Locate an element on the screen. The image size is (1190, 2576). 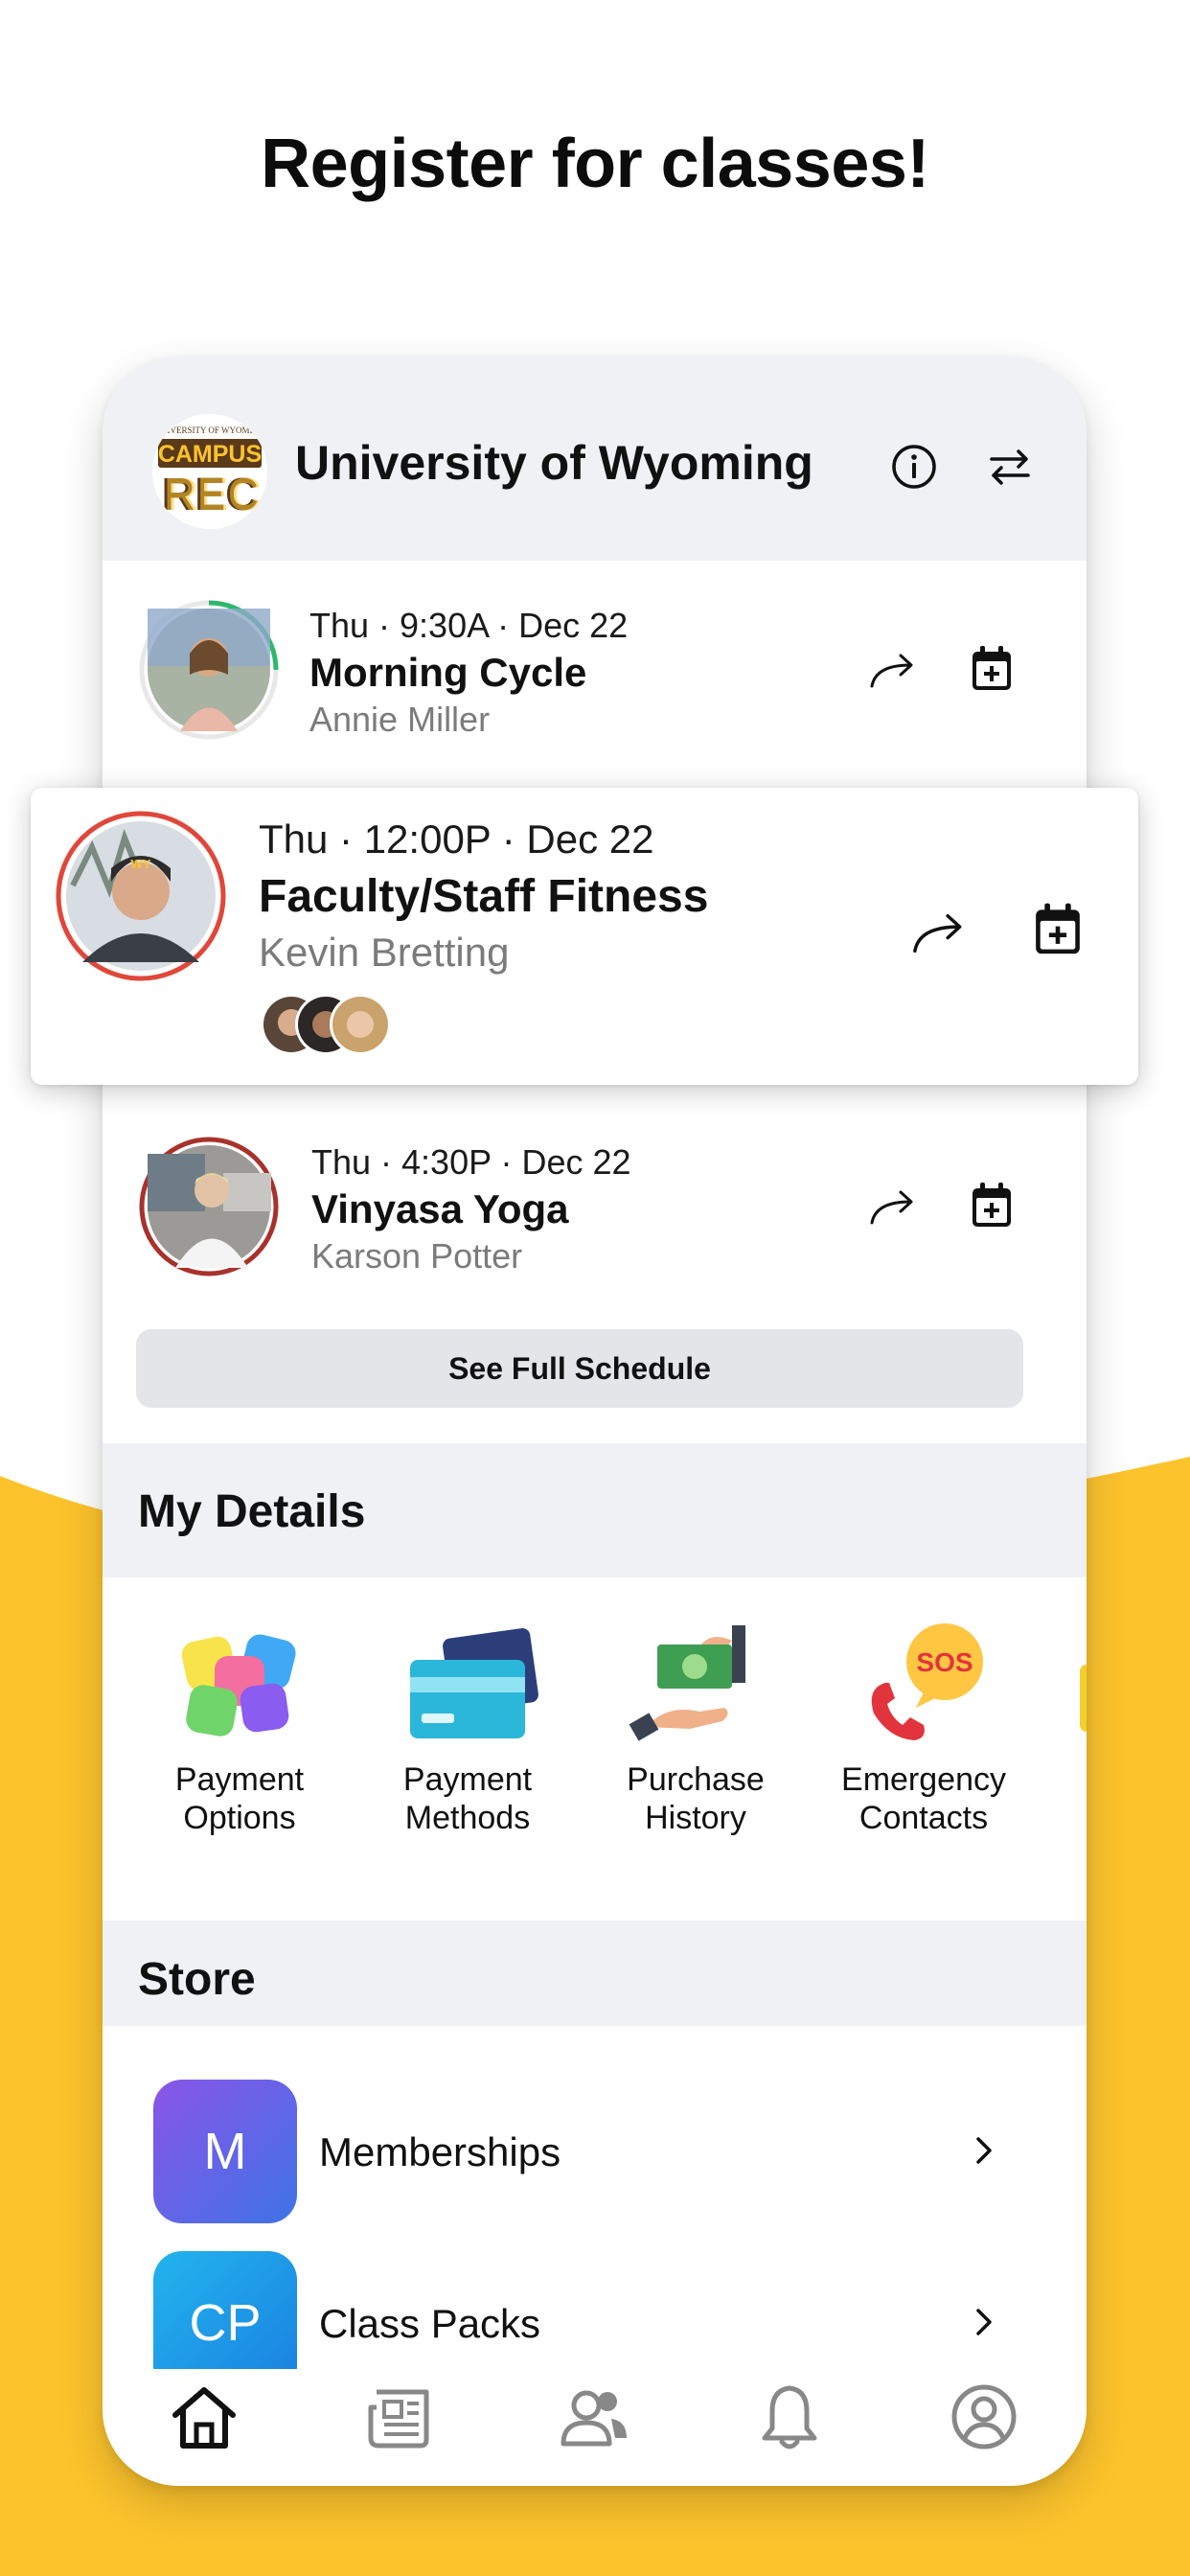
my-details-header: My Details is located at coordinates (595, 1510).